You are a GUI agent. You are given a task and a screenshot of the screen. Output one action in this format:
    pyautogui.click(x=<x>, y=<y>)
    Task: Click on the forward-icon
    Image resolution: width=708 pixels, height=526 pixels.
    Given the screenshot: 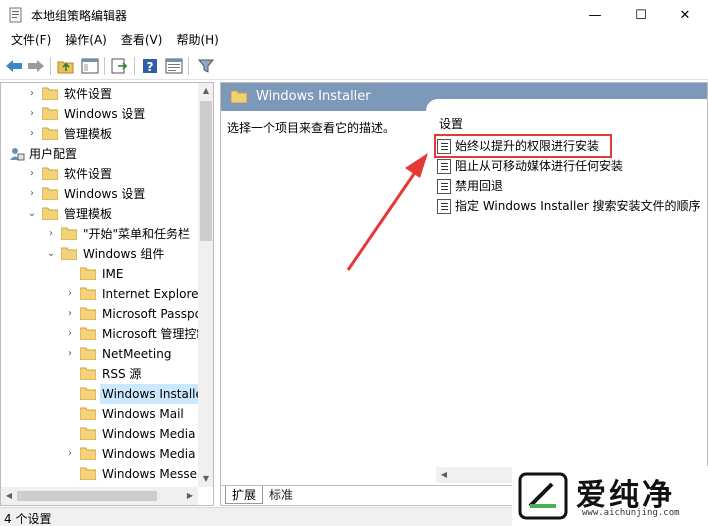 What is the action you would take?
    pyautogui.click(x=36, y=66)
    